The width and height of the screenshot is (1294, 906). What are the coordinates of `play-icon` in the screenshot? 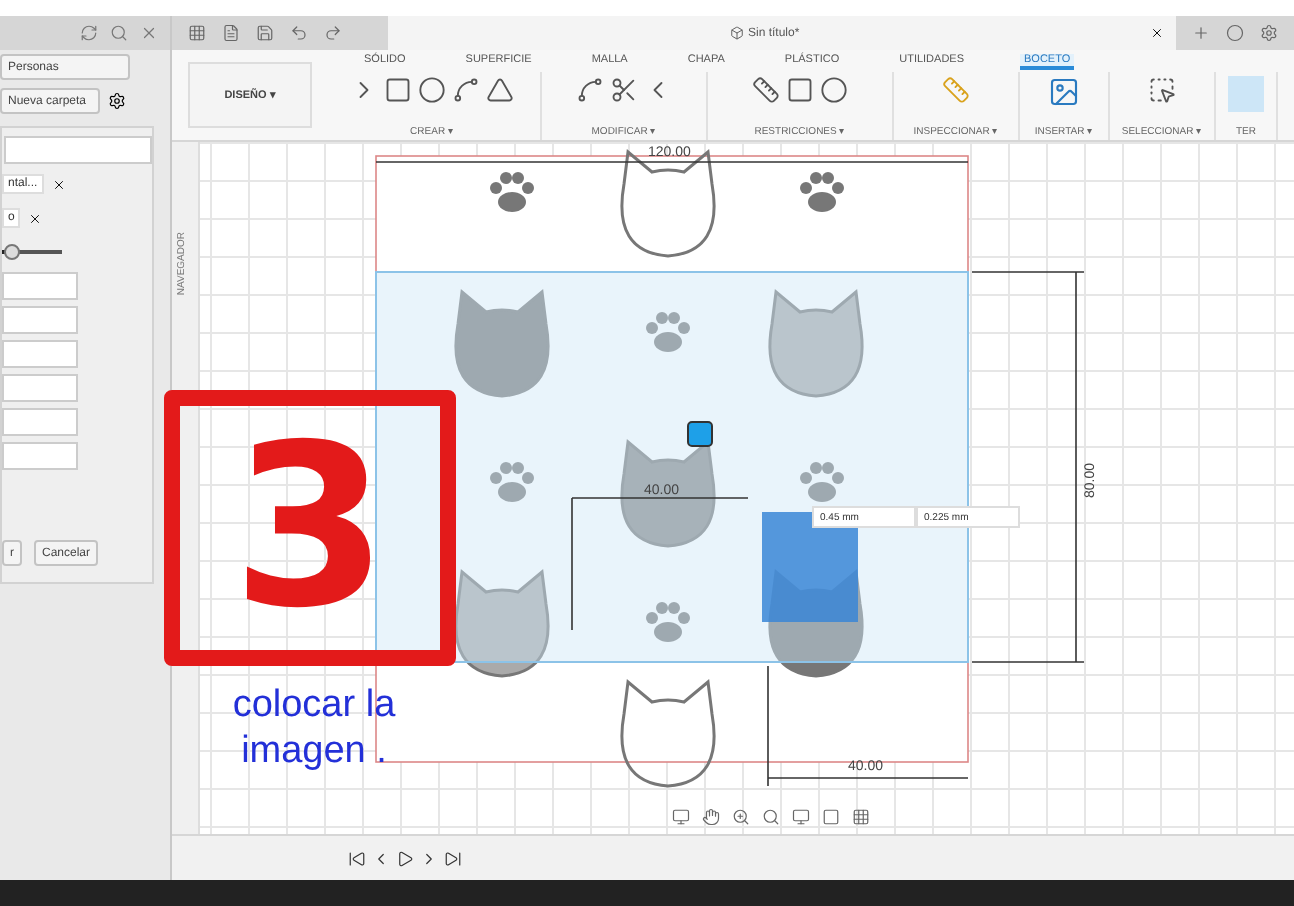 It's located at (405, 858).